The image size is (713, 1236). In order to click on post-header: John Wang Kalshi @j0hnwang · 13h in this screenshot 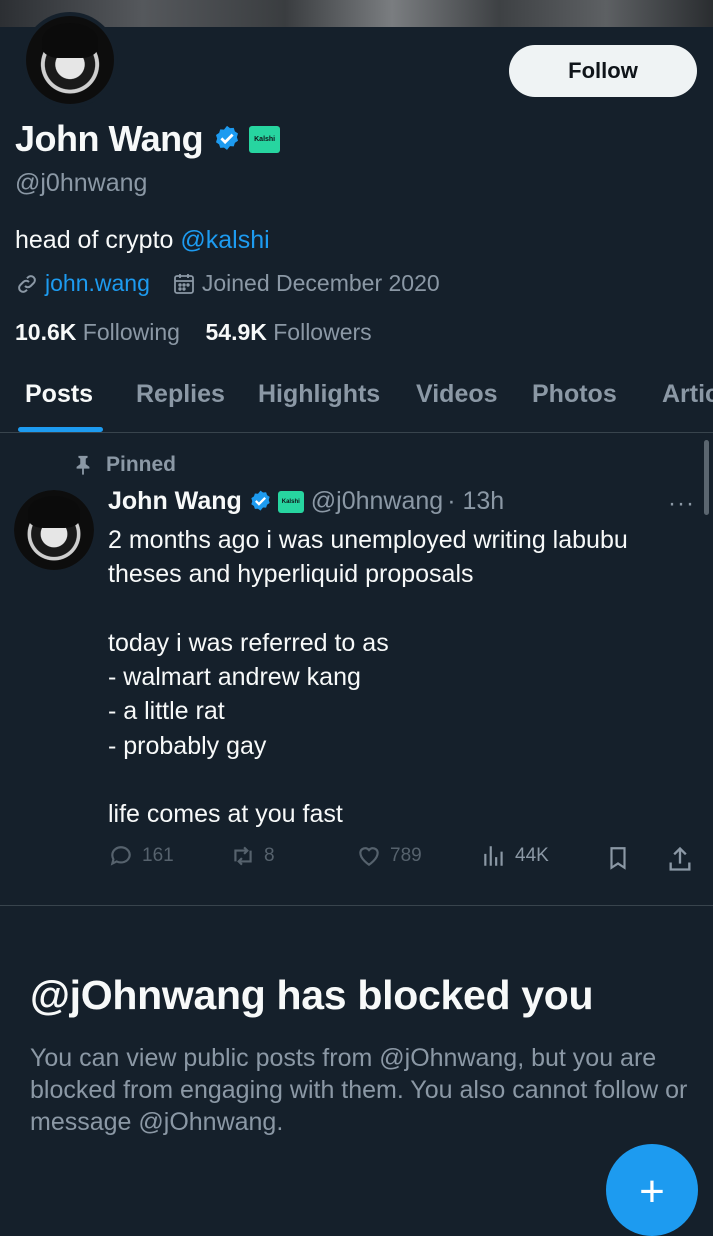, I will do `click(306, 501)`.